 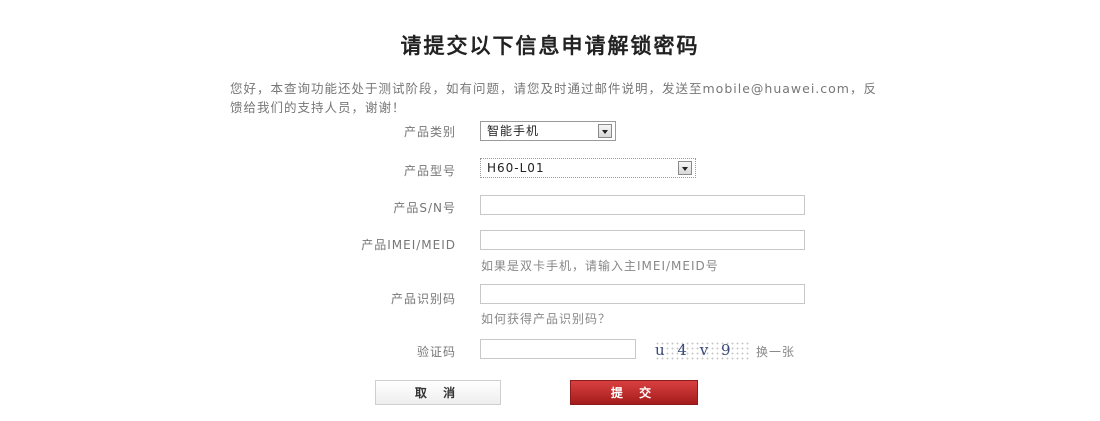 What do you see at coordinates (513, 131) in the screenshot?
I see `product-category-value: 智能手机` at bounding box center [513, 131].